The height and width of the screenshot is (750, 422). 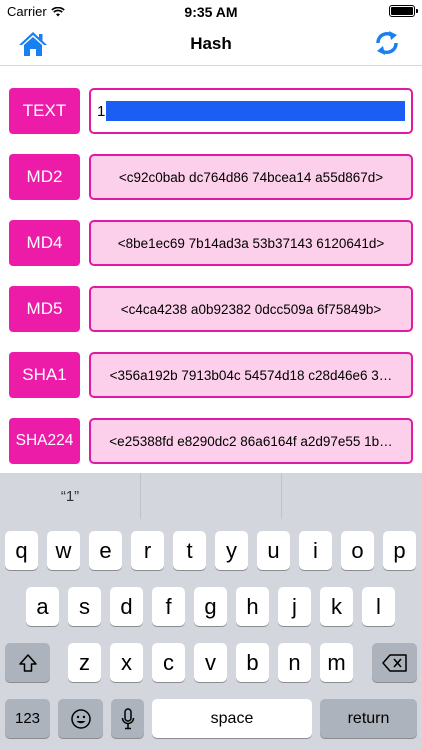 I want to click on key-x: x, so click(x=126, y=662).